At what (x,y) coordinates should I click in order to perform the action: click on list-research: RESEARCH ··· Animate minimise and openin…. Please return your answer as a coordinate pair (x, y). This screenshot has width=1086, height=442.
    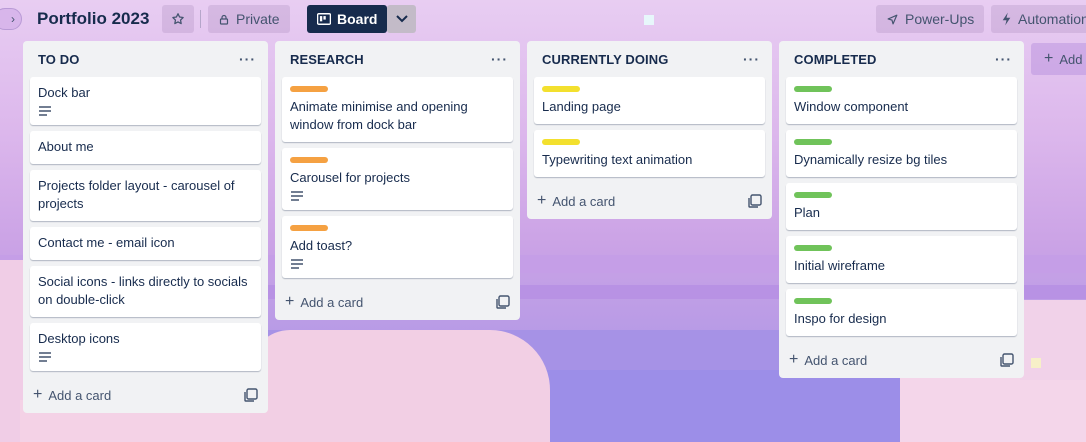
    Looking at the image, I should click on (397, 180).